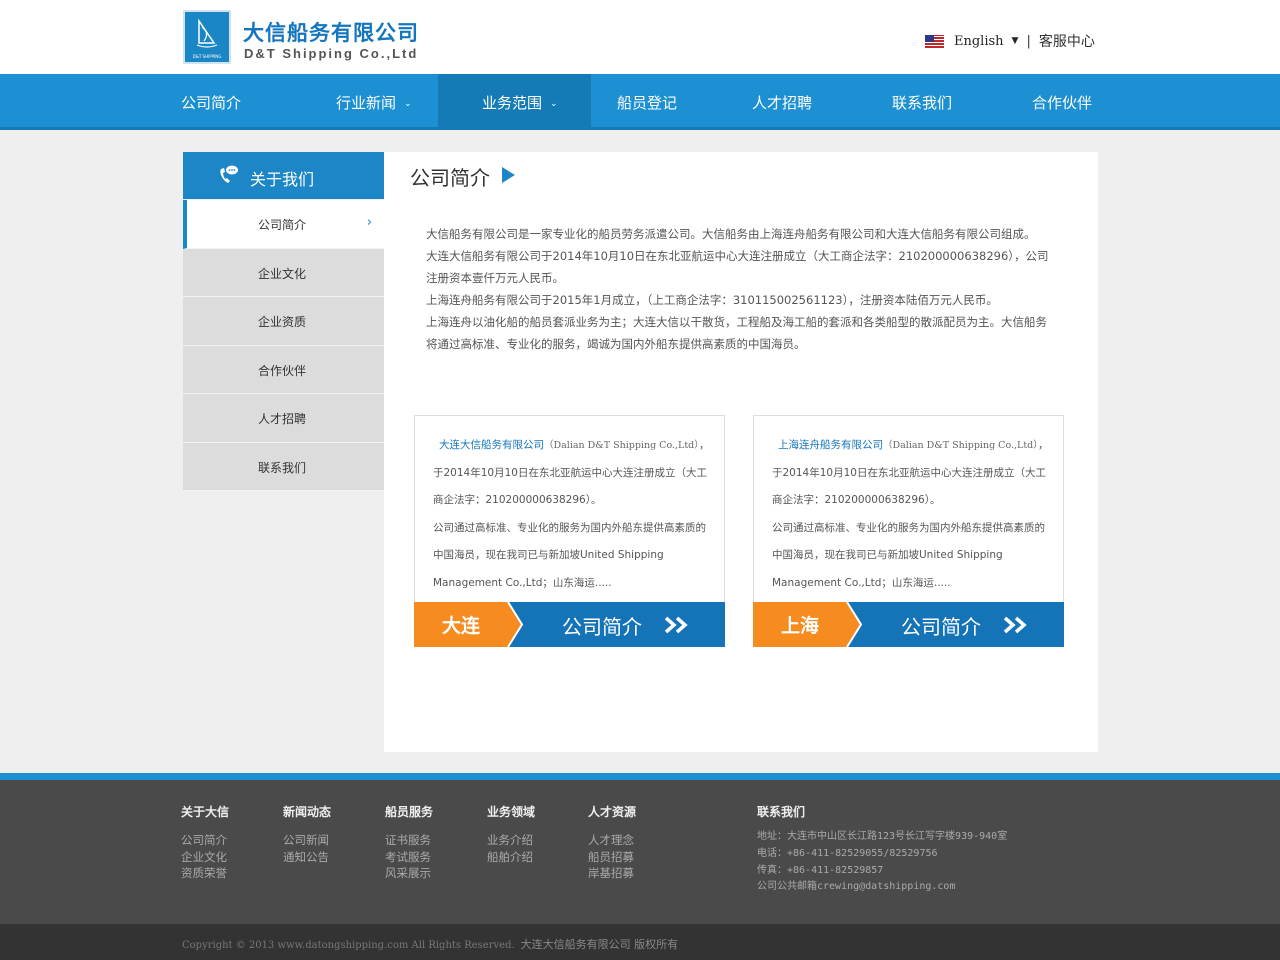 Image resolution: width=1280 pixels, height=960 pixels. Describe the element at coordinates (1010, 41) in the screenshot. I see `top-links: English ▼ | 客服中心` at that location.